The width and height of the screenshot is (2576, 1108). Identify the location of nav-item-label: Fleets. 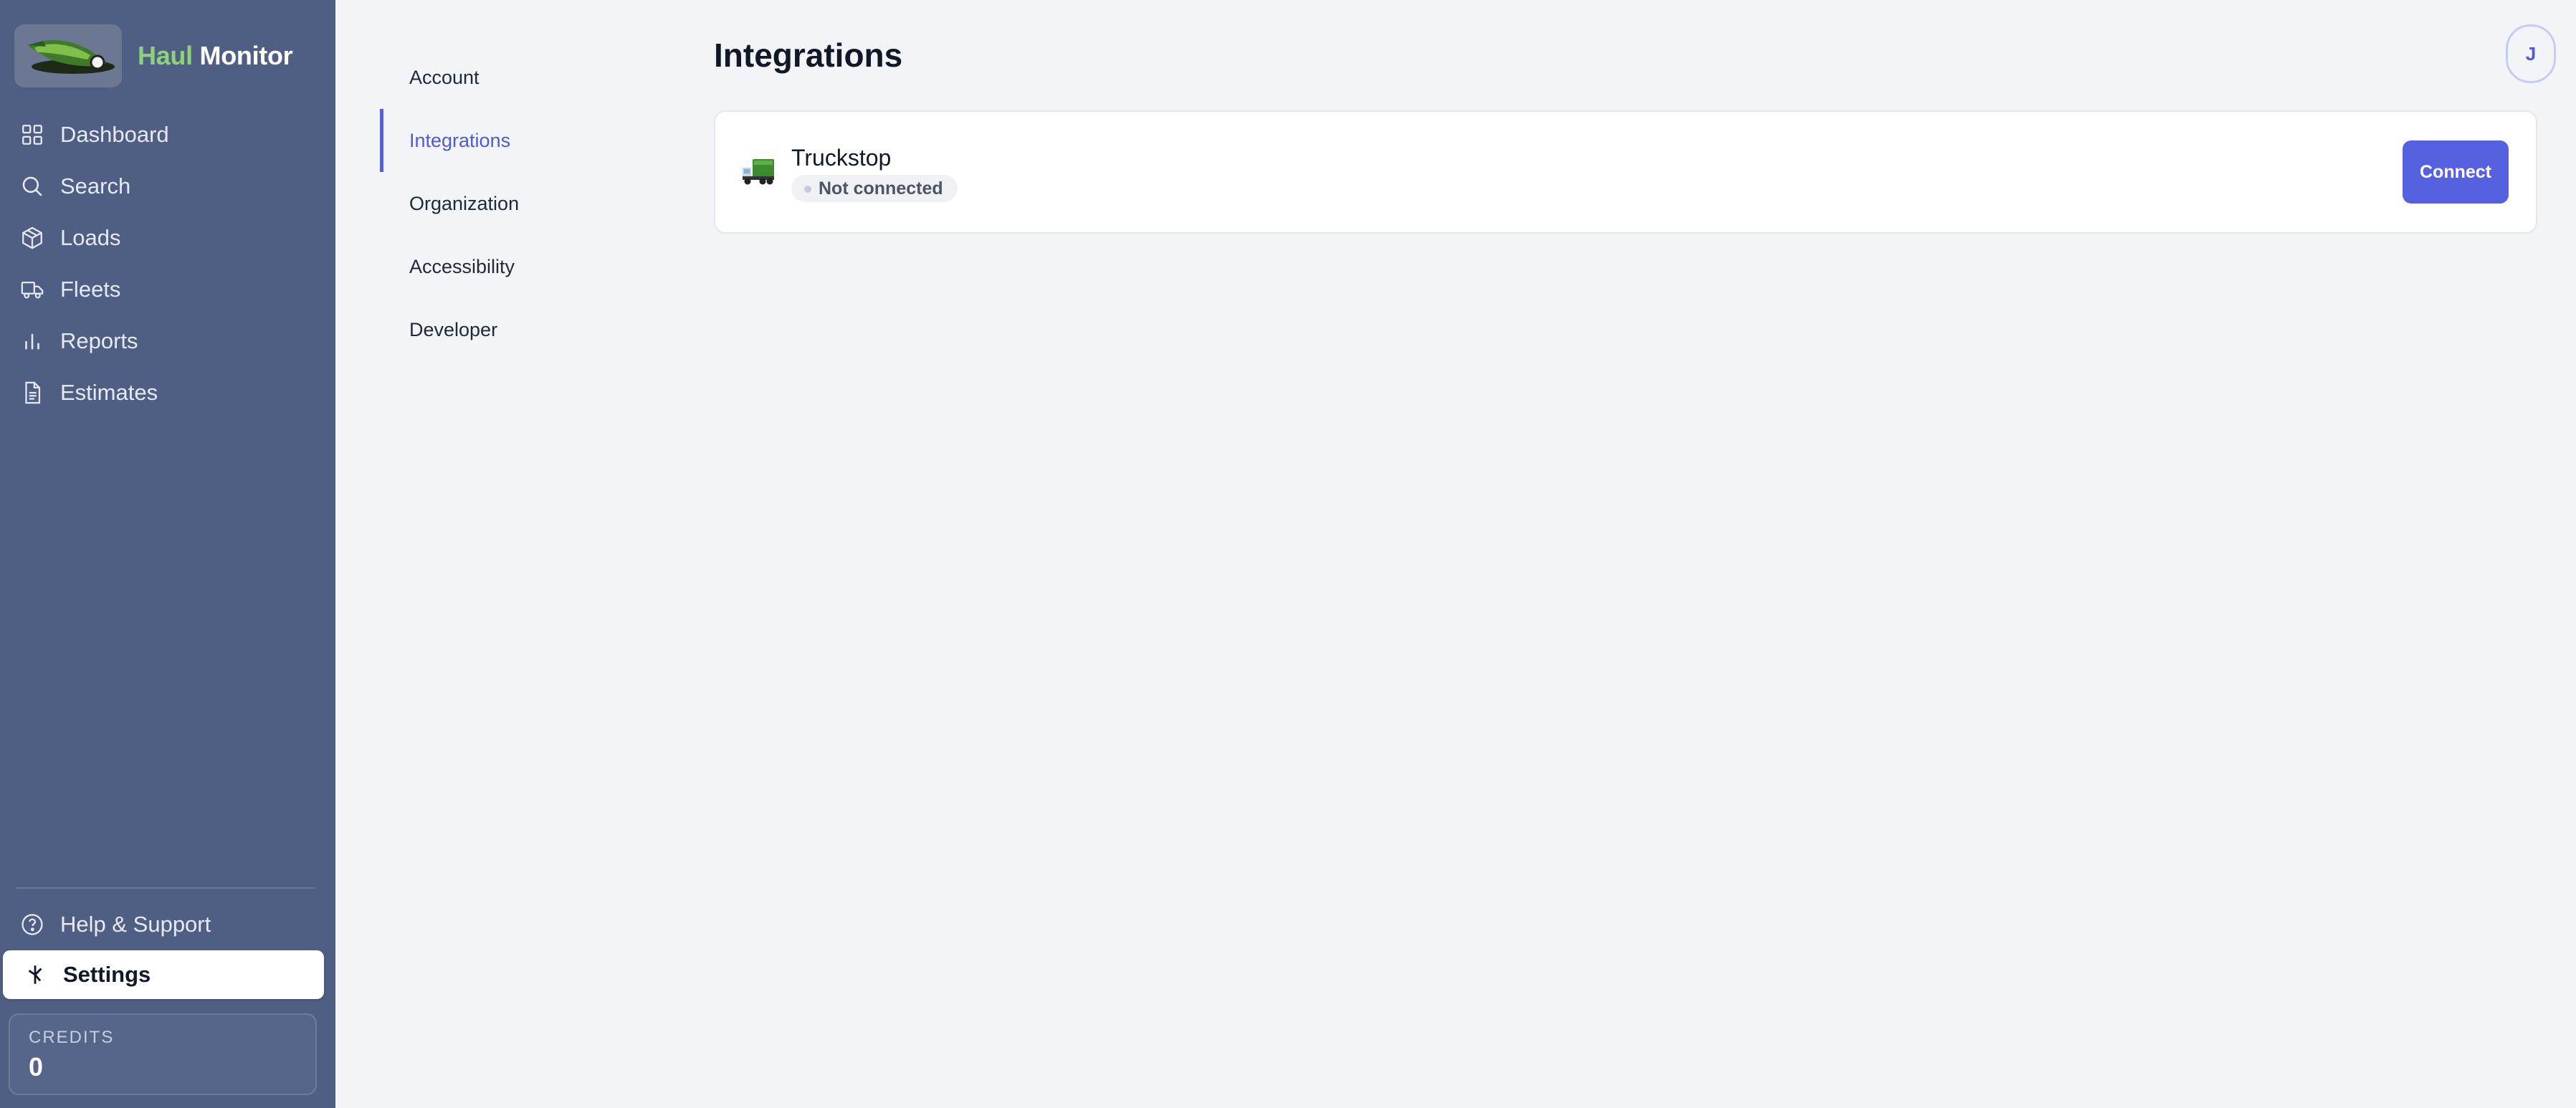
(90, 290).